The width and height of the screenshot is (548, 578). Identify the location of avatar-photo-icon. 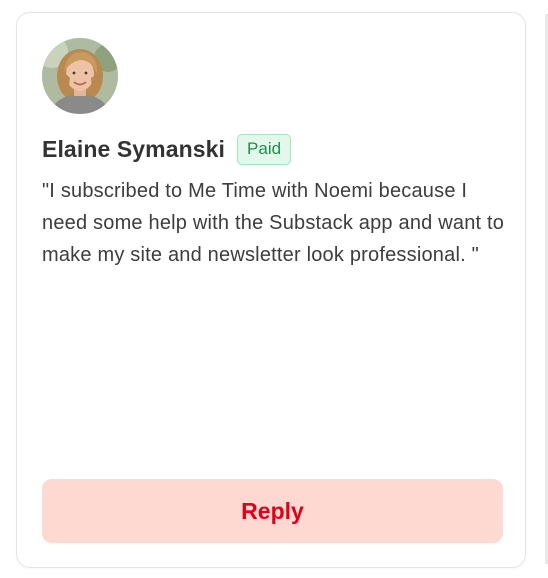
(80, 76).